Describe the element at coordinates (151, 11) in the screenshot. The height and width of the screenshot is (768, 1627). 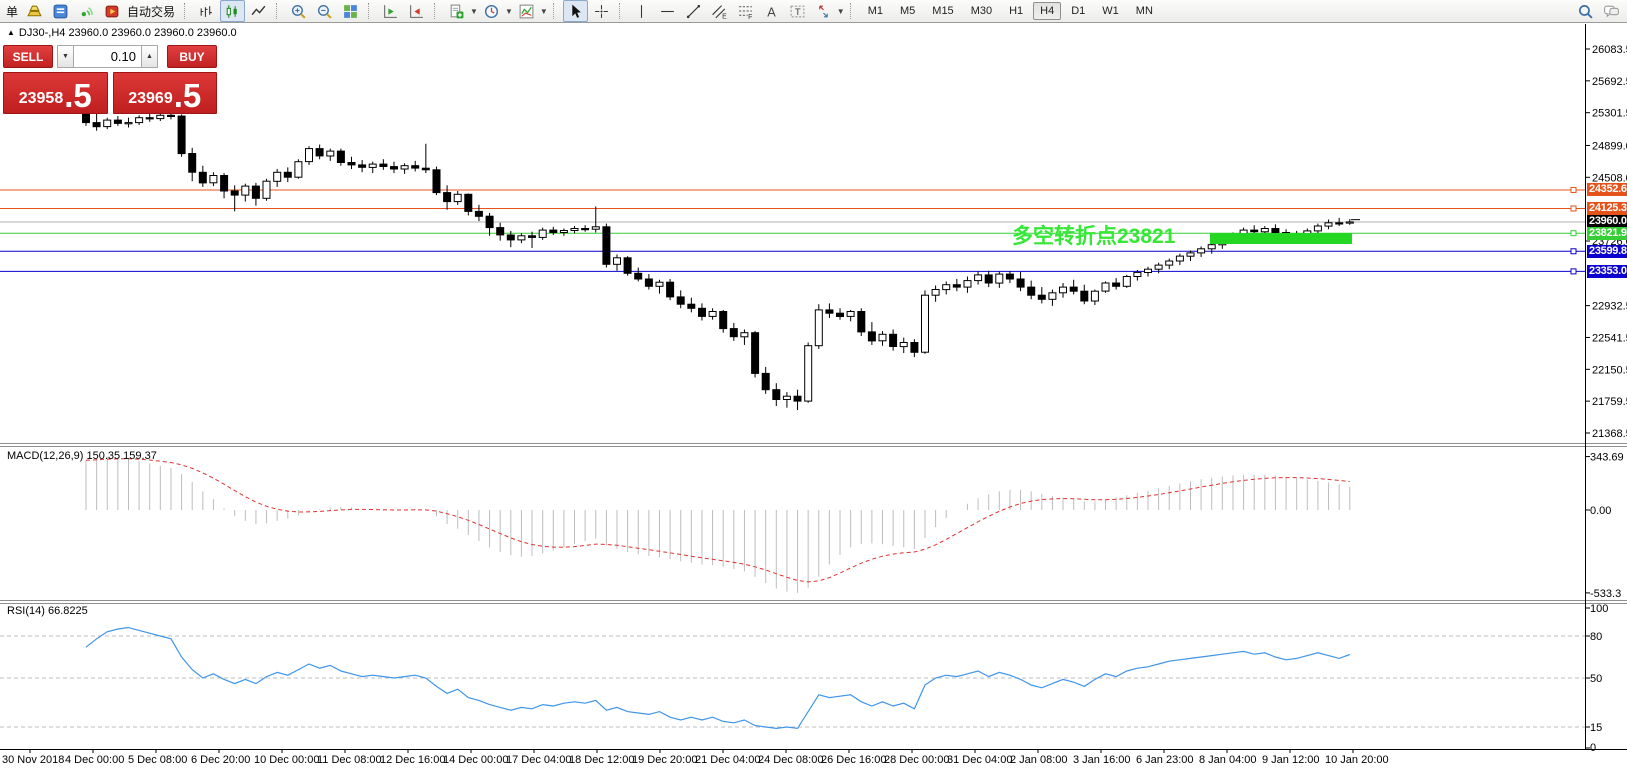
I see `autotrading-label: 自动交易` at that location.